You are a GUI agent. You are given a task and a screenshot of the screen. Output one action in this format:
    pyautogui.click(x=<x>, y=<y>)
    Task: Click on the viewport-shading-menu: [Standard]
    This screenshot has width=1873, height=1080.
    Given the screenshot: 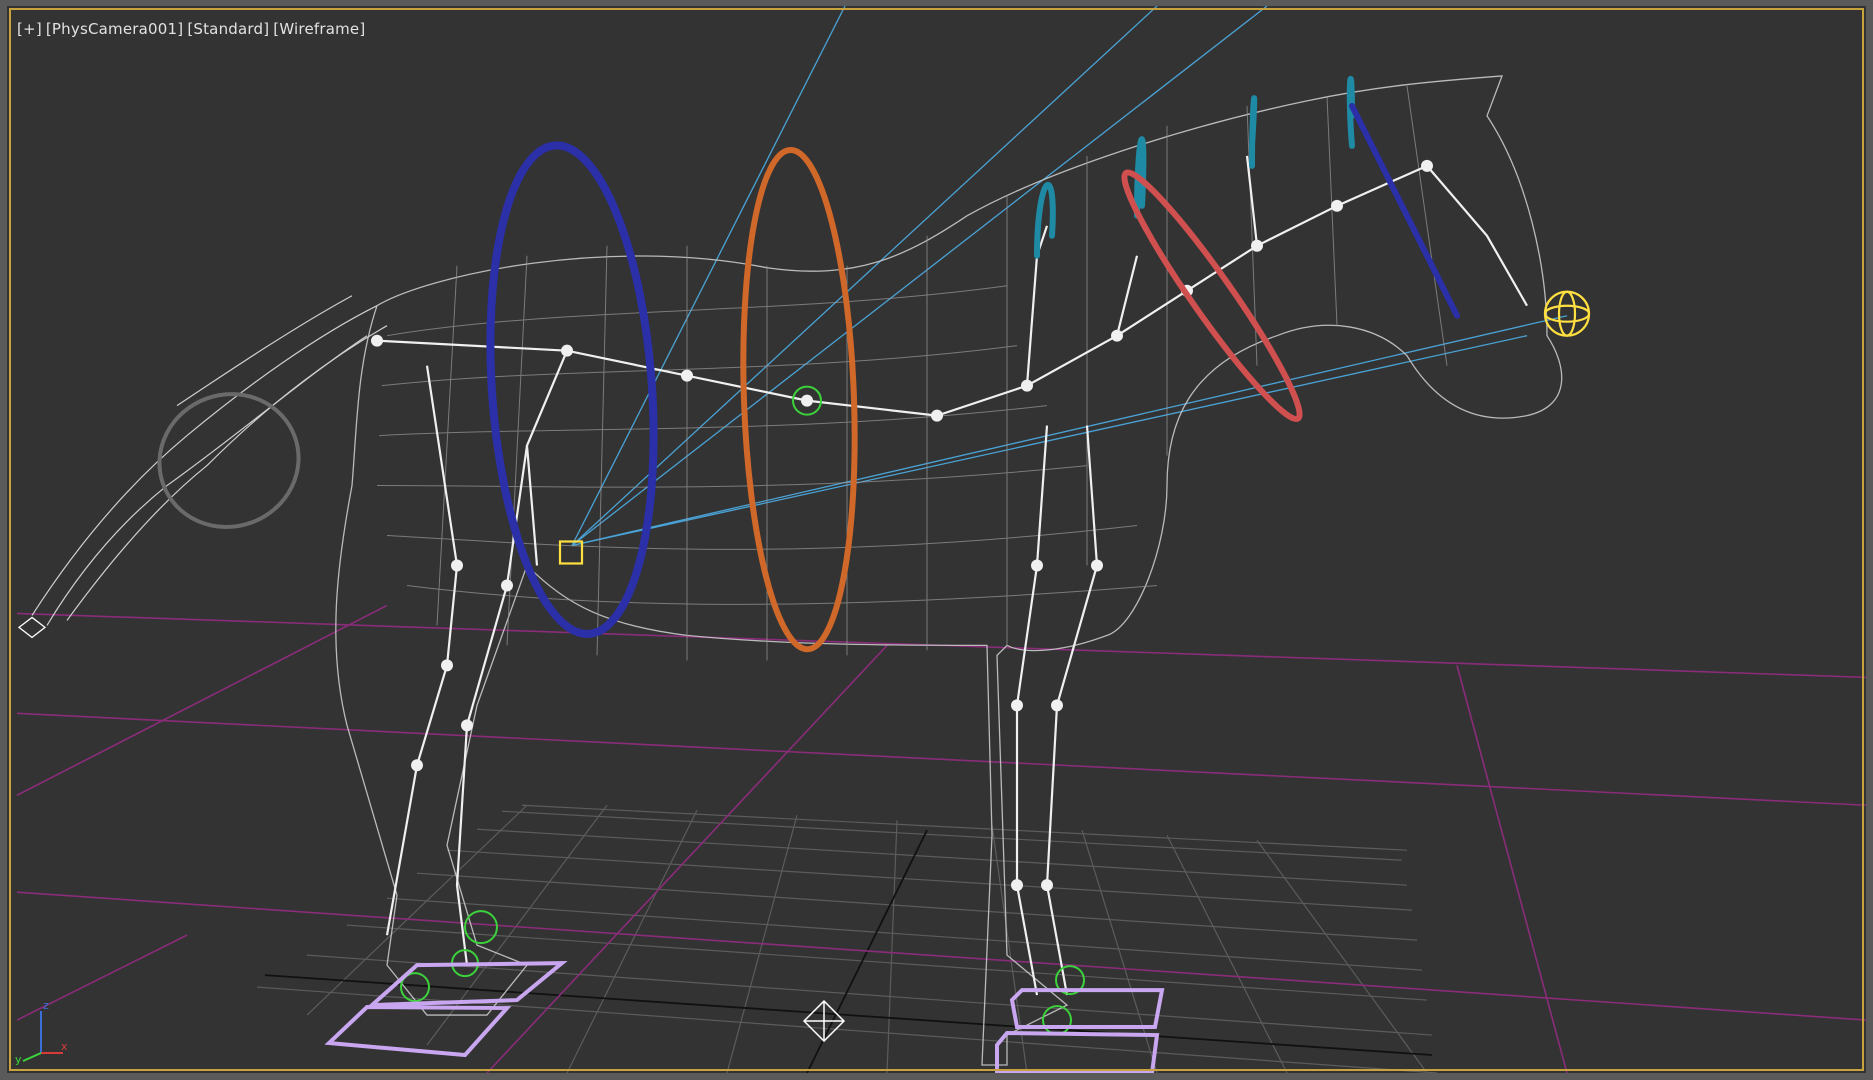 What is the action you would take?
    pyautogui.click(x=228, y=29)
    